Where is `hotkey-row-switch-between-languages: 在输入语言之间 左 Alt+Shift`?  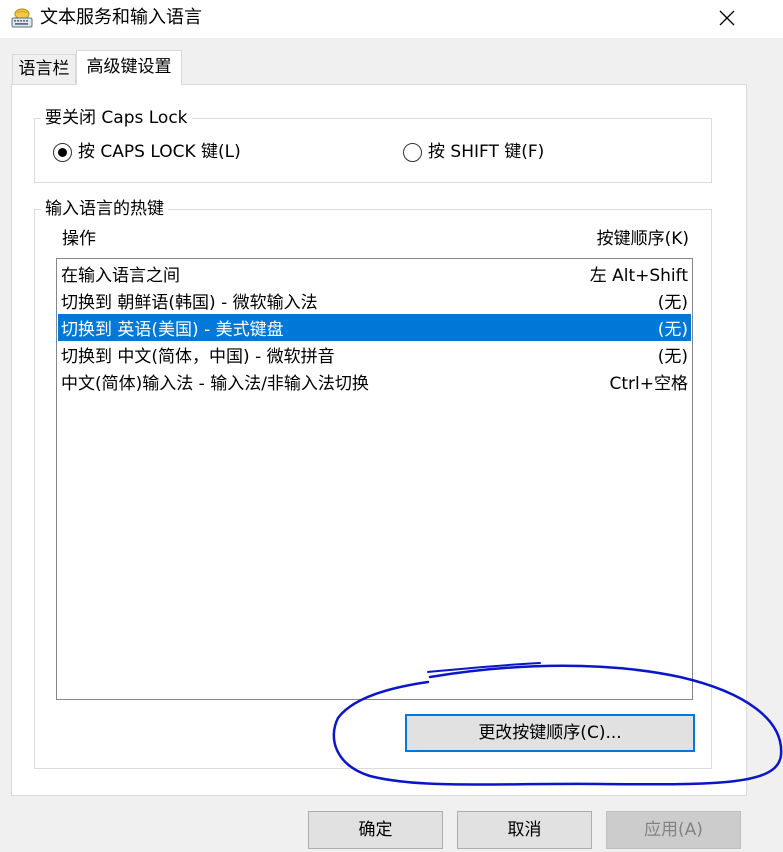 hotkey-row-switch-between-languages: 在输入语言之间 左 Alt+Shift is located at coordinates (374, 273).